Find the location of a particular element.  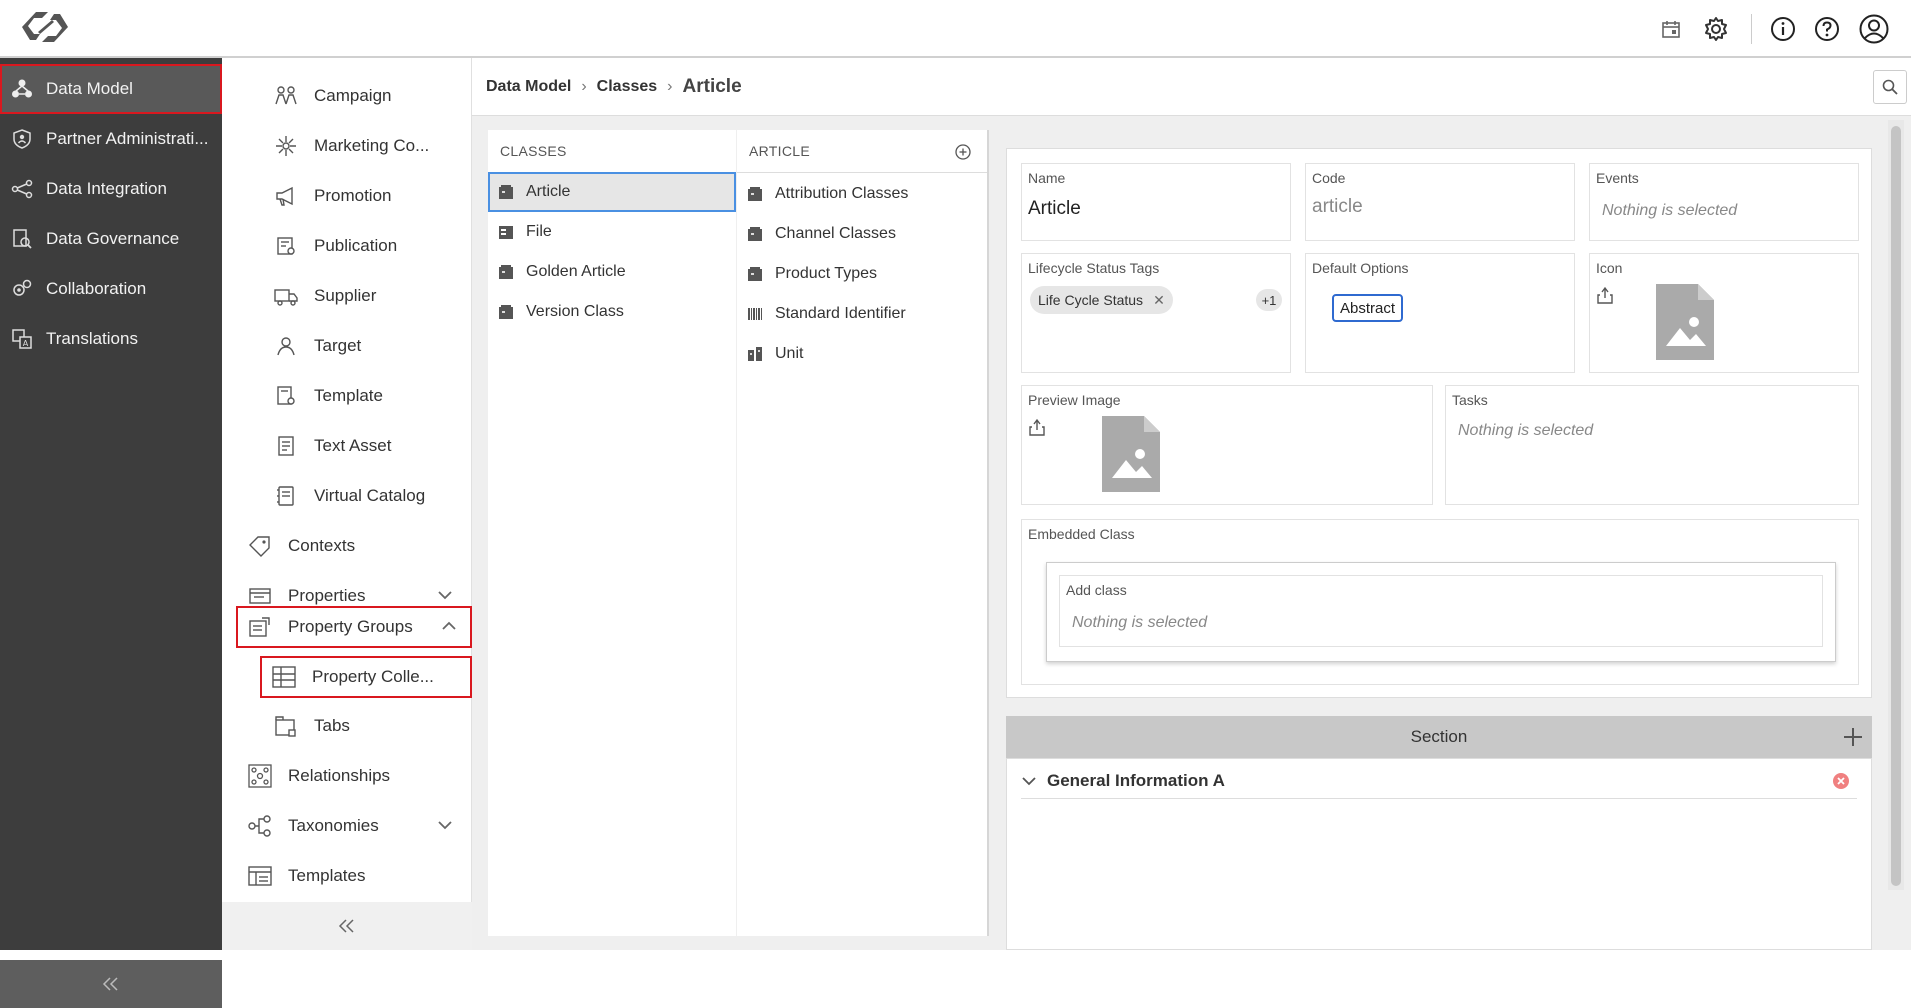

subnav-item-property-groups: Property Groups is located at coordinates (354, 627).